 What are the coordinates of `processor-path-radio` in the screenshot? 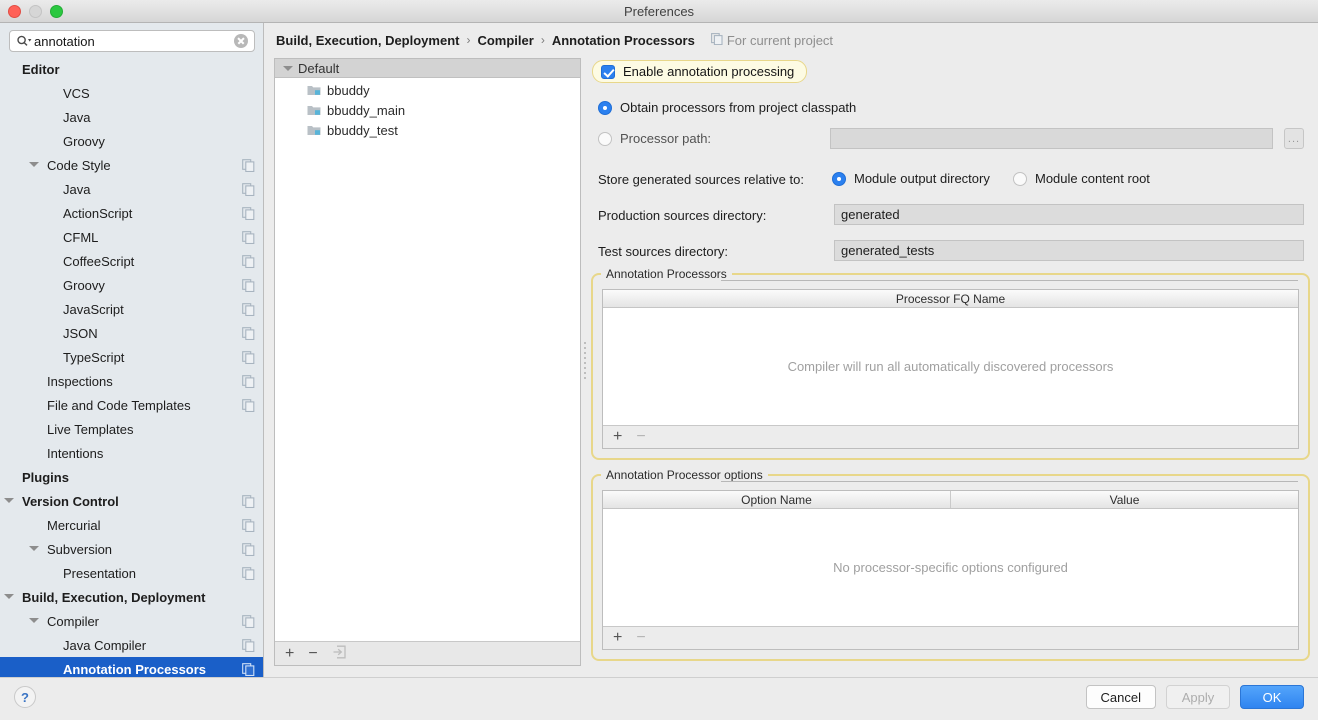 It's located at (605, 138).